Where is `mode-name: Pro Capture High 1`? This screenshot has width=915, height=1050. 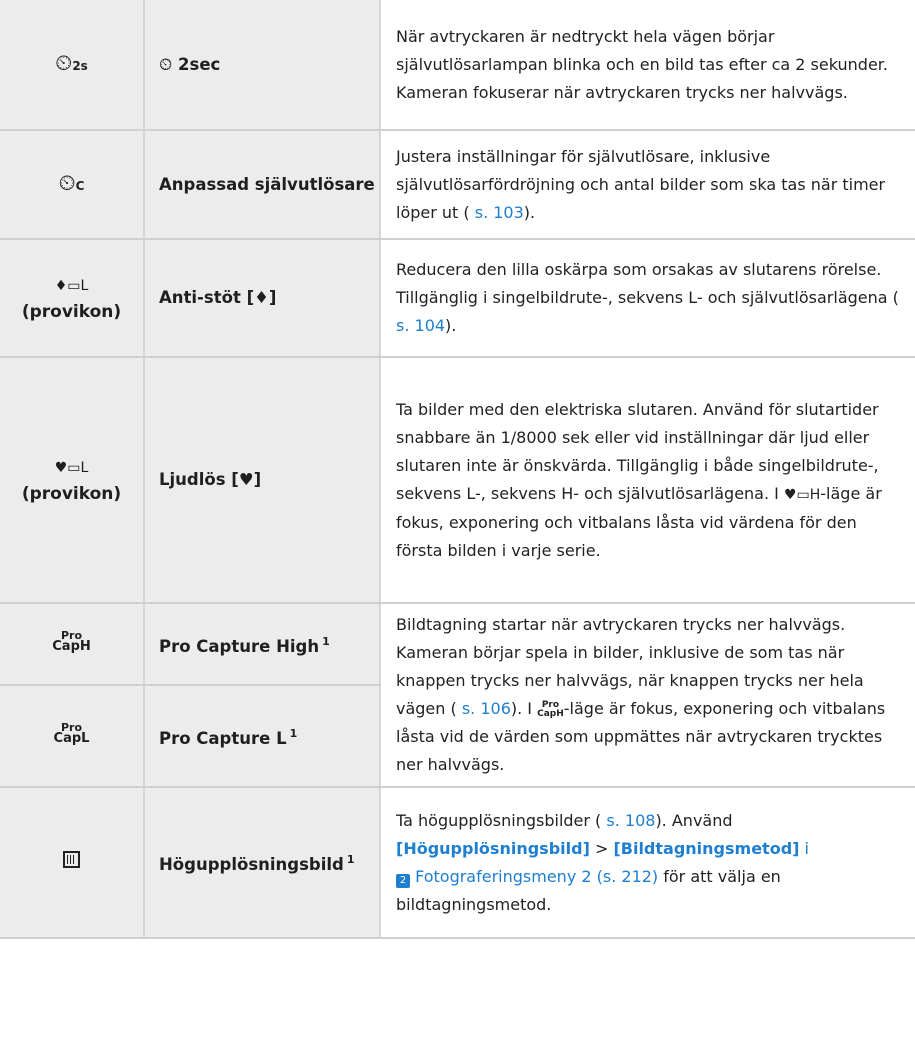 mode-name: Pro Capture High 1 is located at coordinates (262, 644).